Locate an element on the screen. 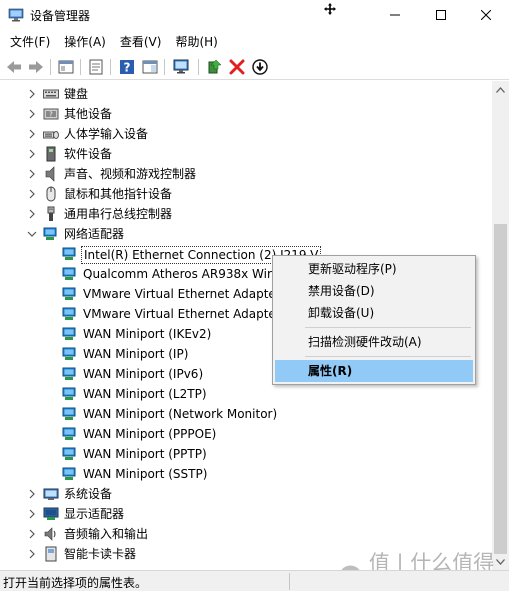 This screenshot has width=509, height=591. action-pane-button is located at coordinates (150, 67).